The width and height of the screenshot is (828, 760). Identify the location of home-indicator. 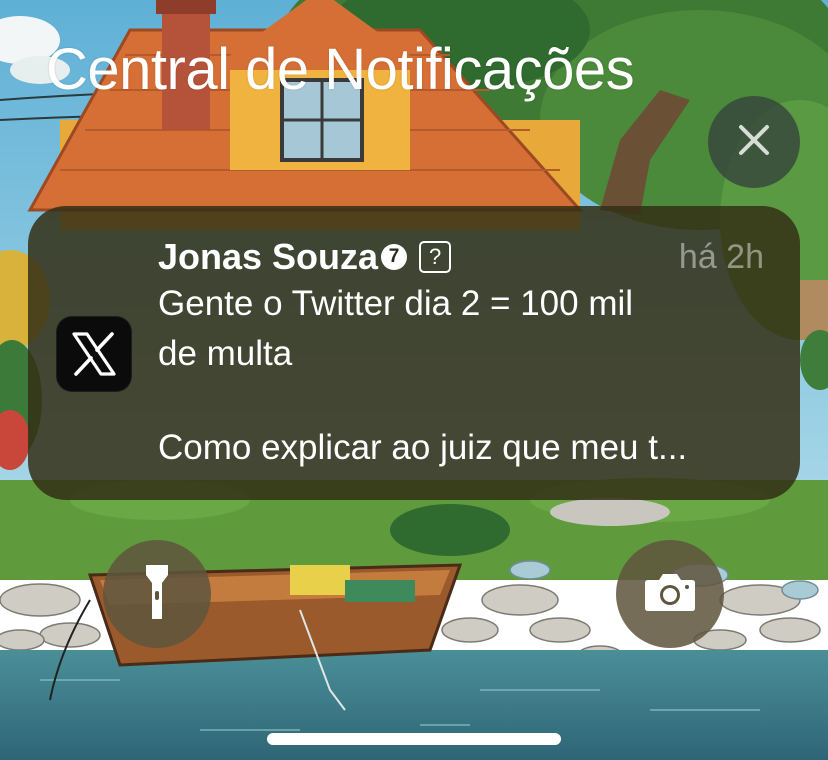
(414, 739).